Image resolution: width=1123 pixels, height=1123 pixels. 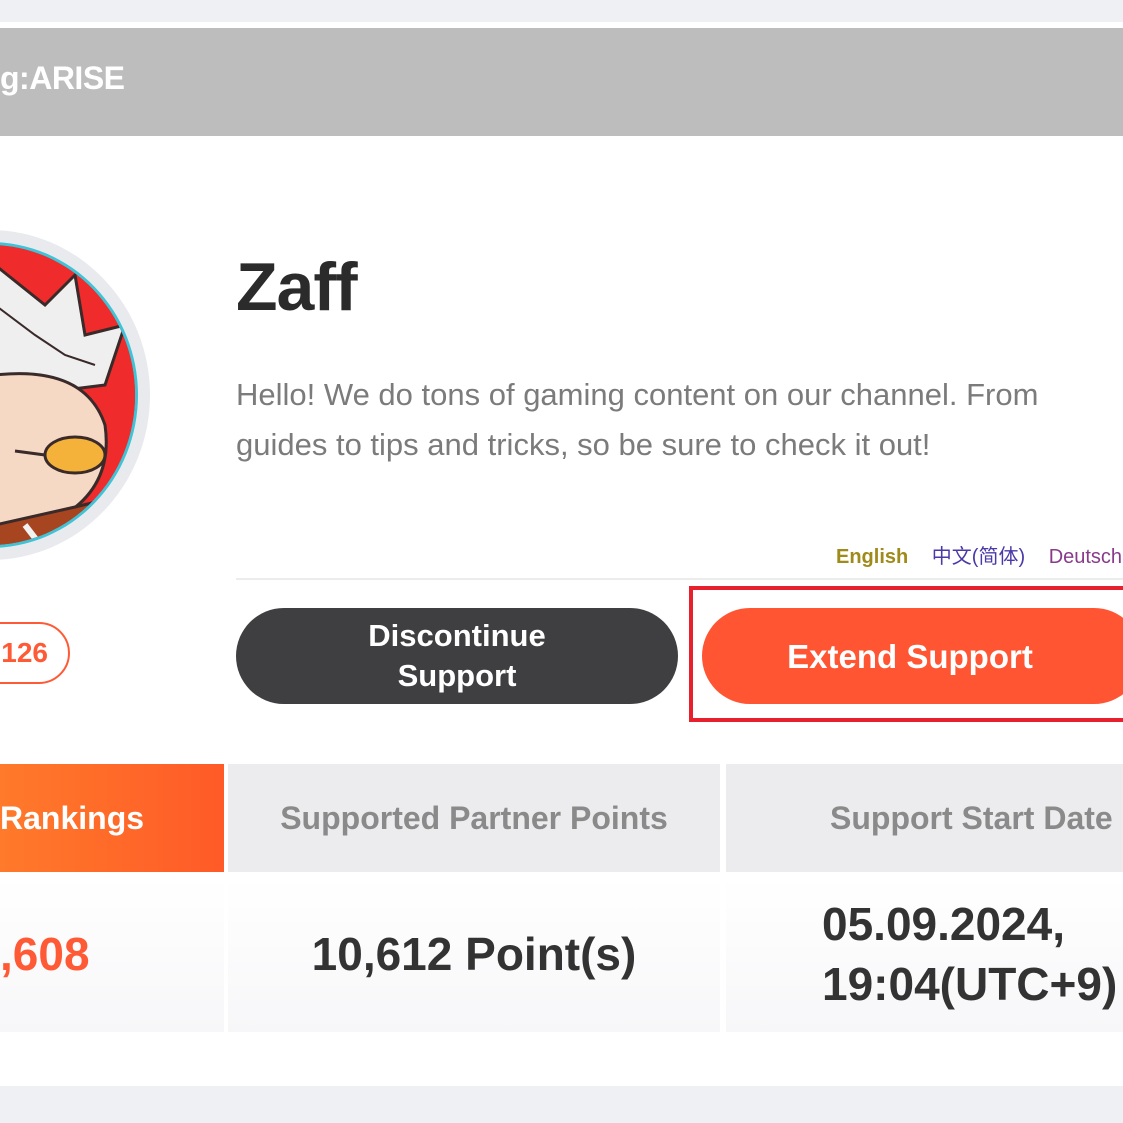 What do you see at coordinates (297, 287) in the screenshot?
I see `partner-name: Zaff` at bounding box center [297, 287].